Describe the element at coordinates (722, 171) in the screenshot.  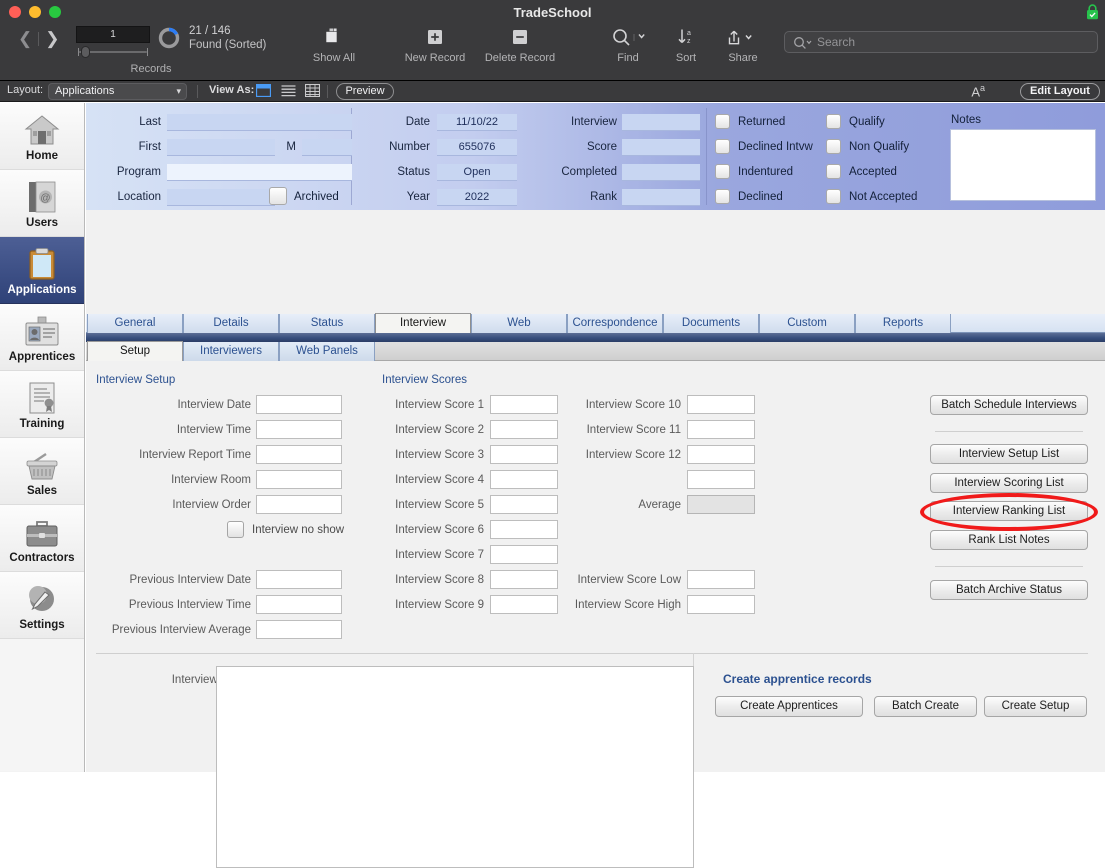
I see `indentured-checkbox` at that location.